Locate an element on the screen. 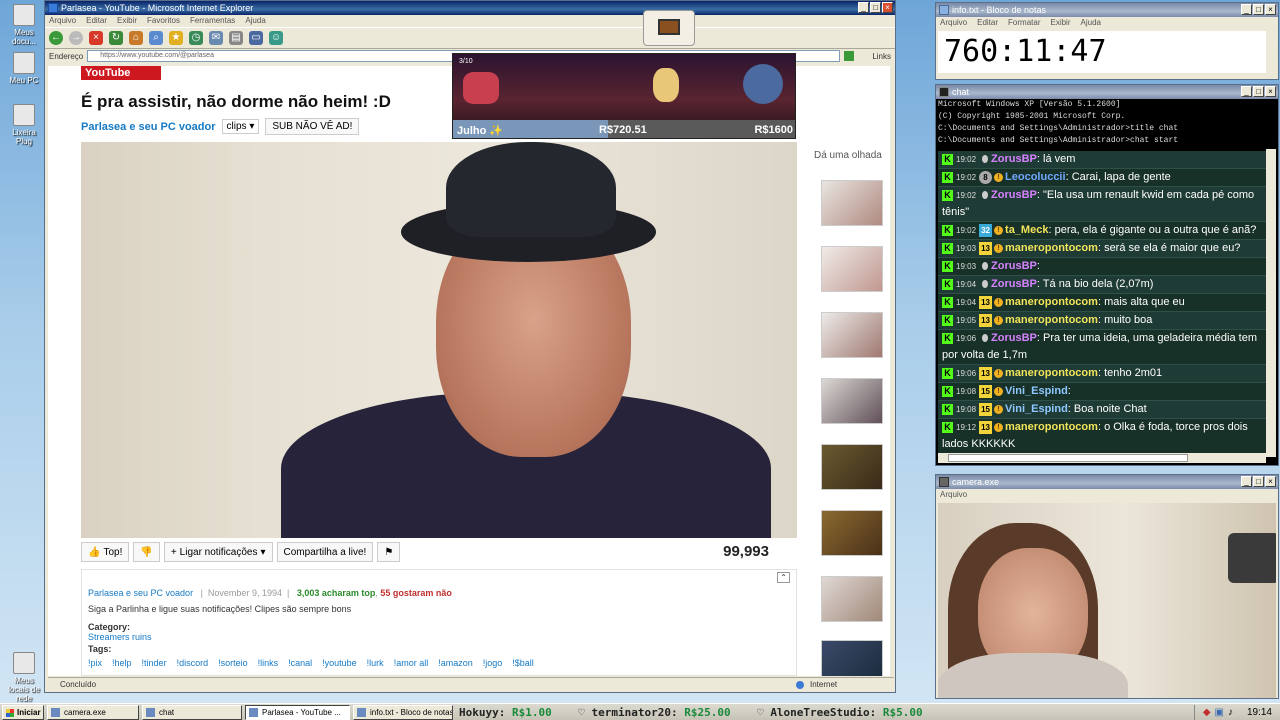 Image resolution: width=1280 pixels, height=720 pixels. chat-titlebar: chat _ □ × is located at coordinates (1107, 92).